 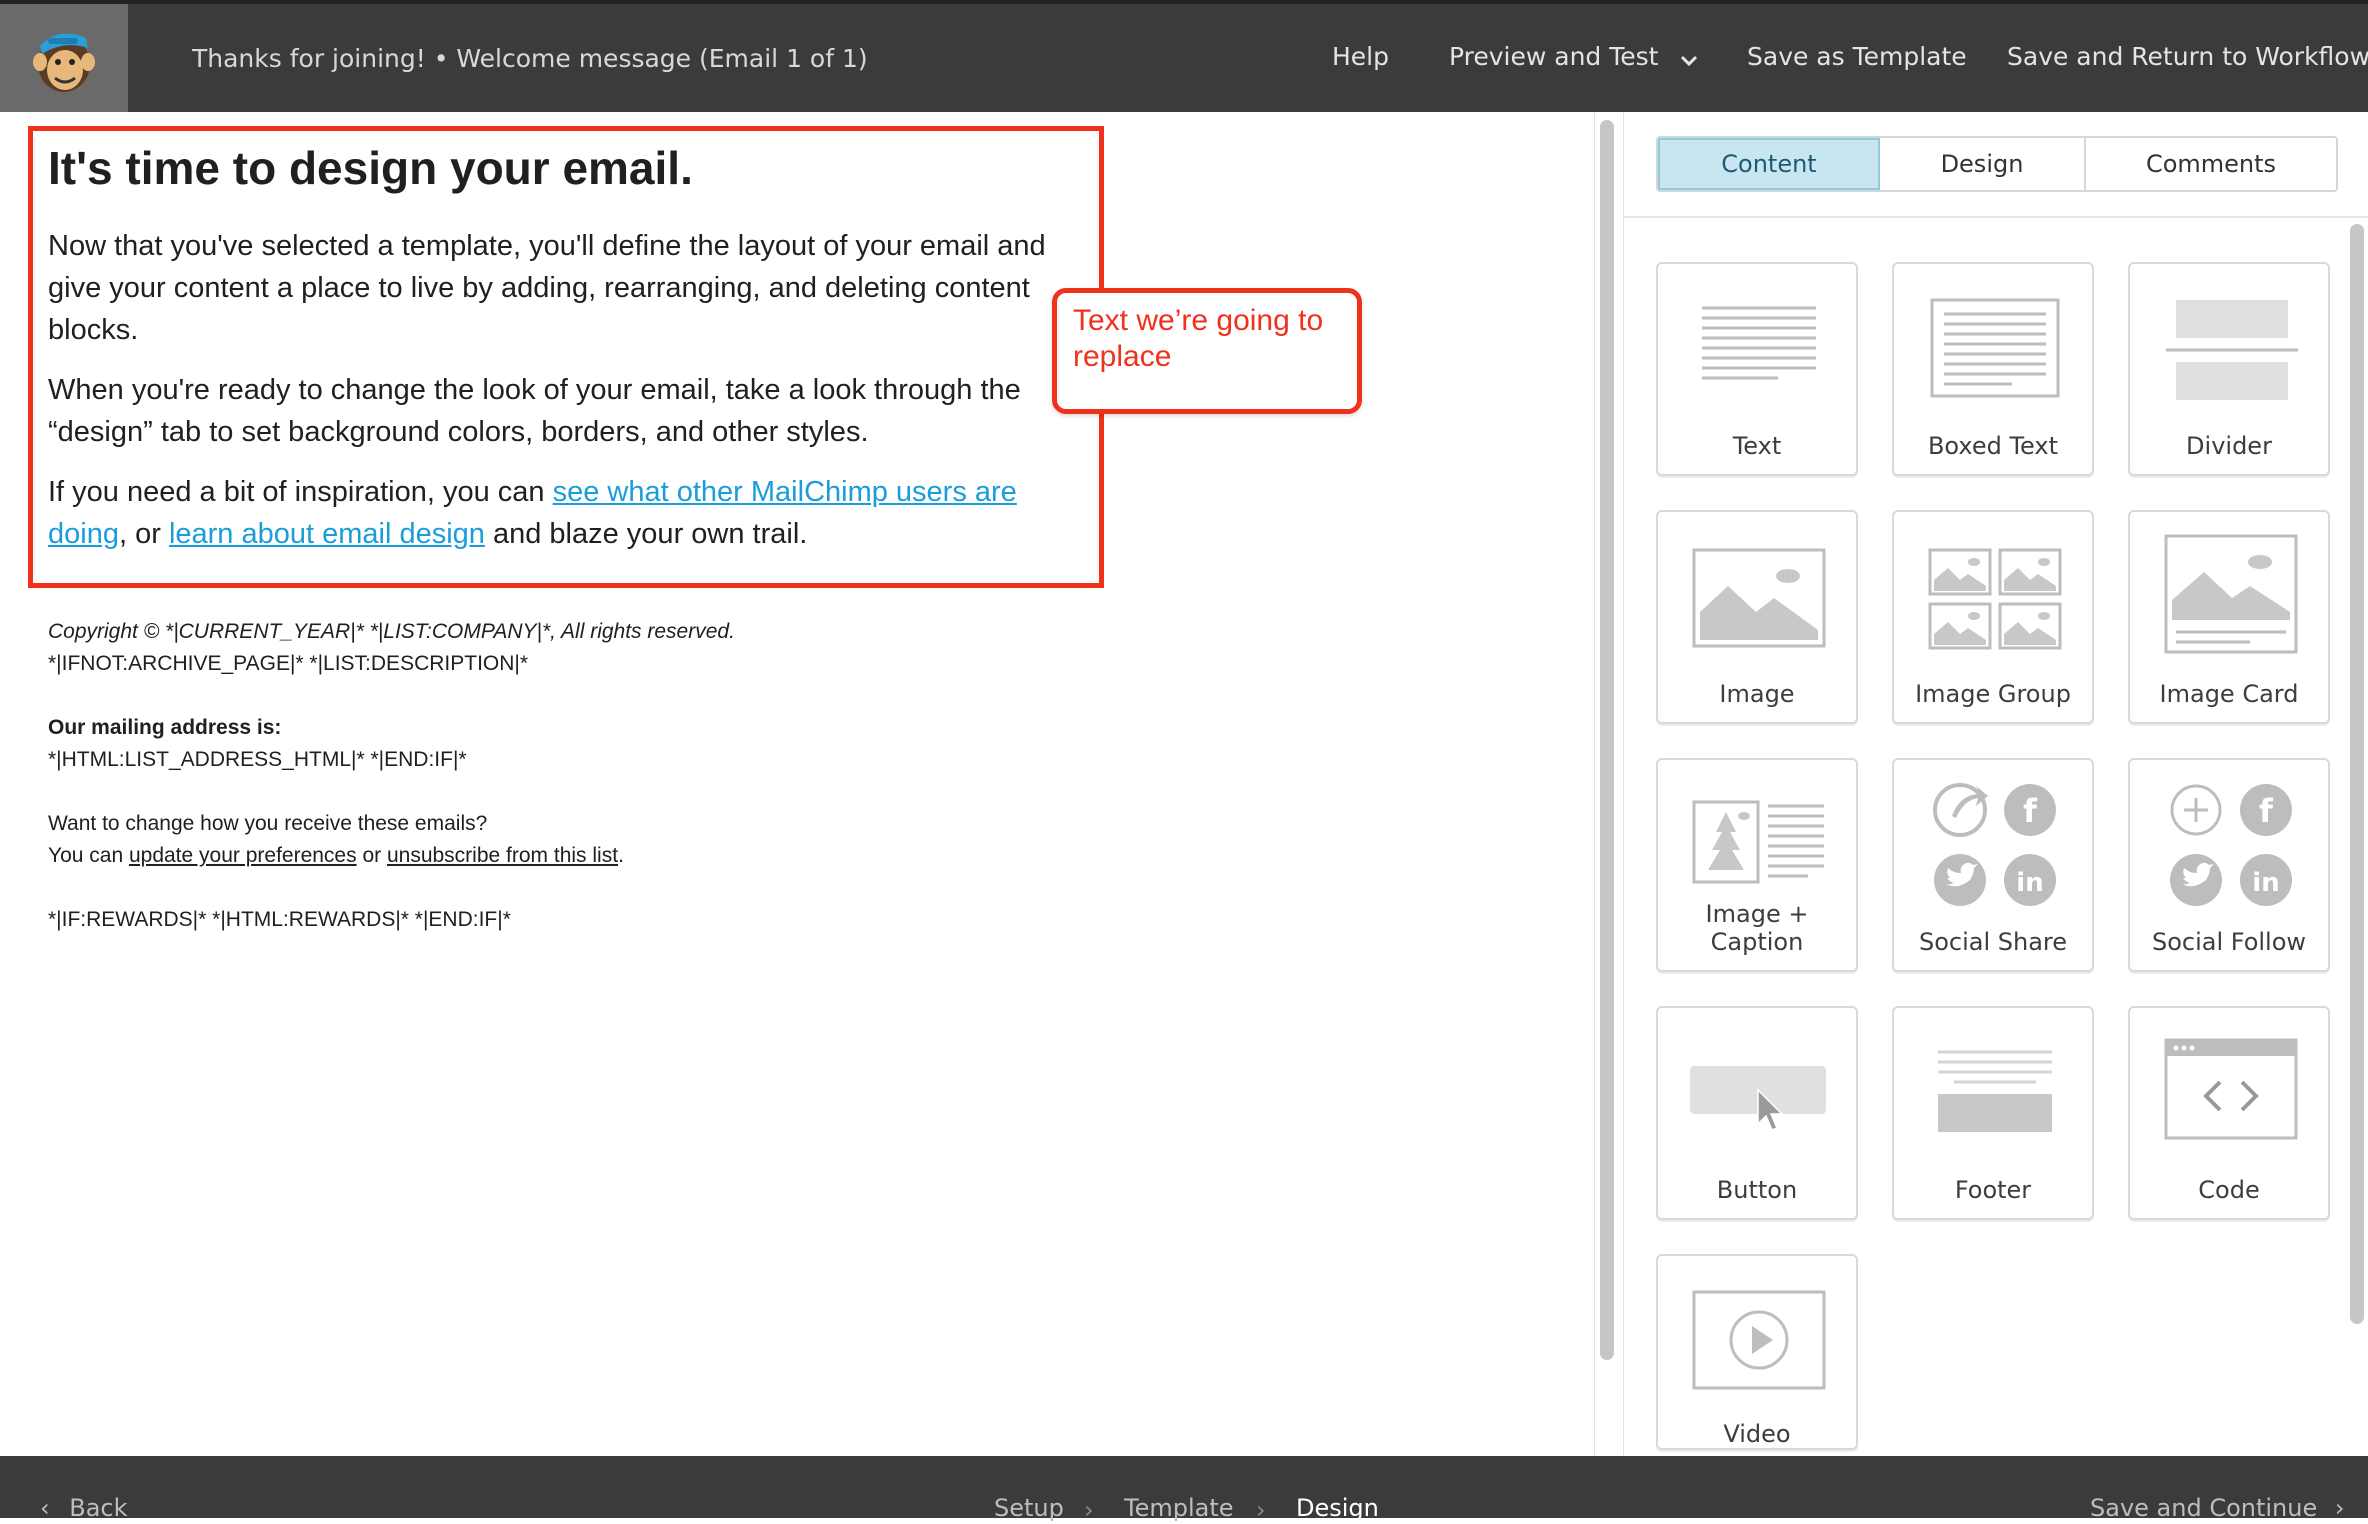 I want to click on tab-comments: Comments, so click(x=2211, y=164).